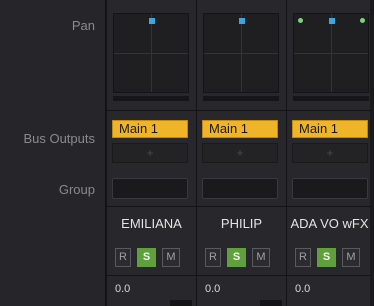 The height and width of the screenshot is (306, 374). Describe the element at coordinates (300, 20) in the screenshot. I see `pan-left-edge-handle` at that location.